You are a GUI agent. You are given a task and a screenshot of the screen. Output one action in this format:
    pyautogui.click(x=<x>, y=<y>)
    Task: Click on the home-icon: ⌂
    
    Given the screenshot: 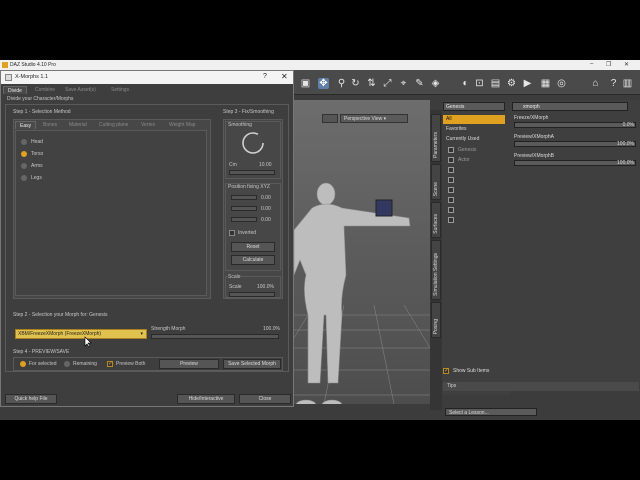 What is the action you would take?
    pyautogui.click(x=595, y=83)
    